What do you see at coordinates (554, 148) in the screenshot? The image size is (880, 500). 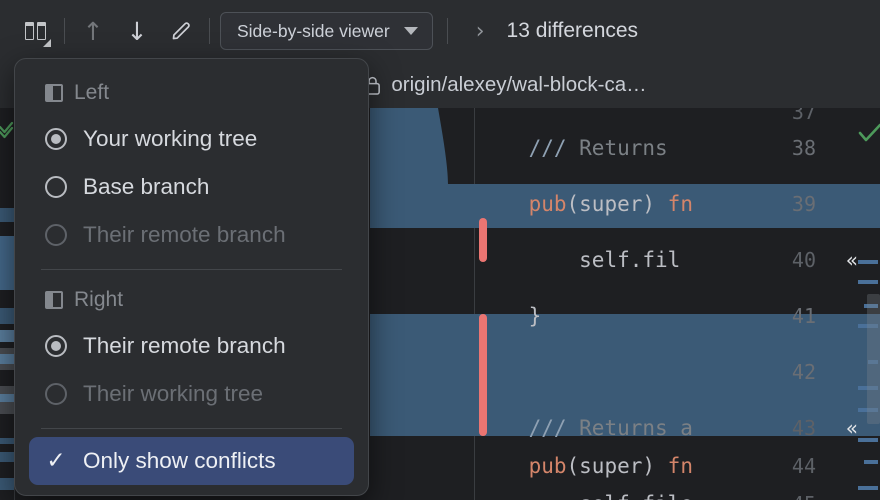 I see `code-token: ///` at bounding box center [554, 148].